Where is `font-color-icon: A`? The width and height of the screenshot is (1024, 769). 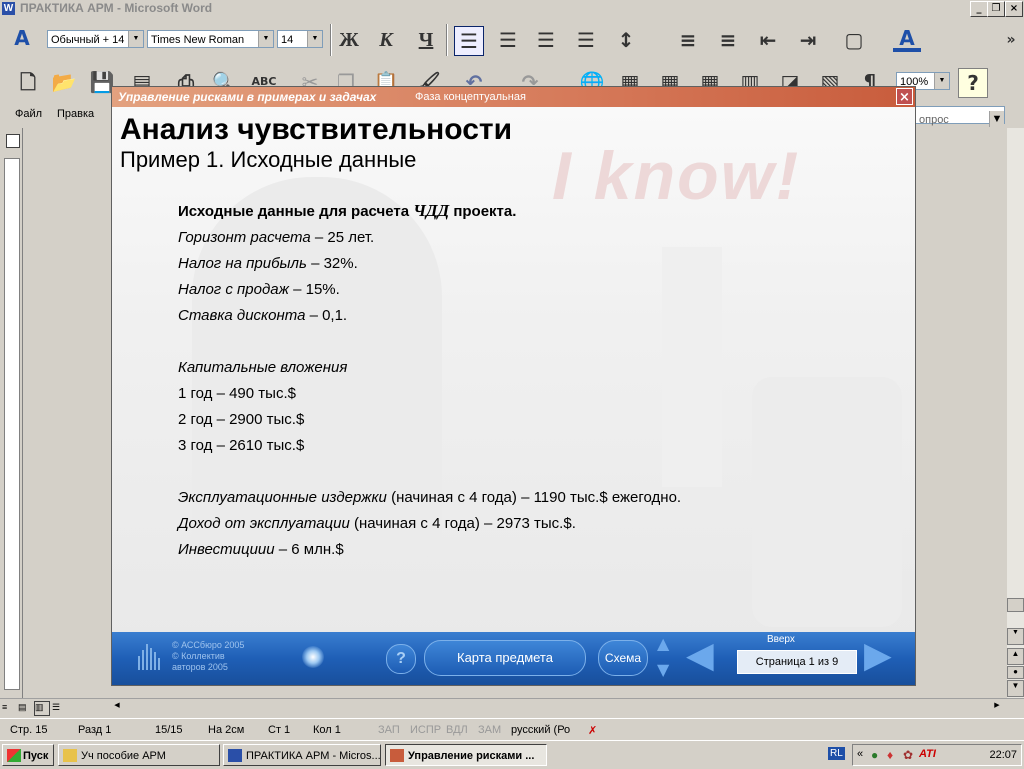
font-color-icon: A is located at coordinates (907, 38).